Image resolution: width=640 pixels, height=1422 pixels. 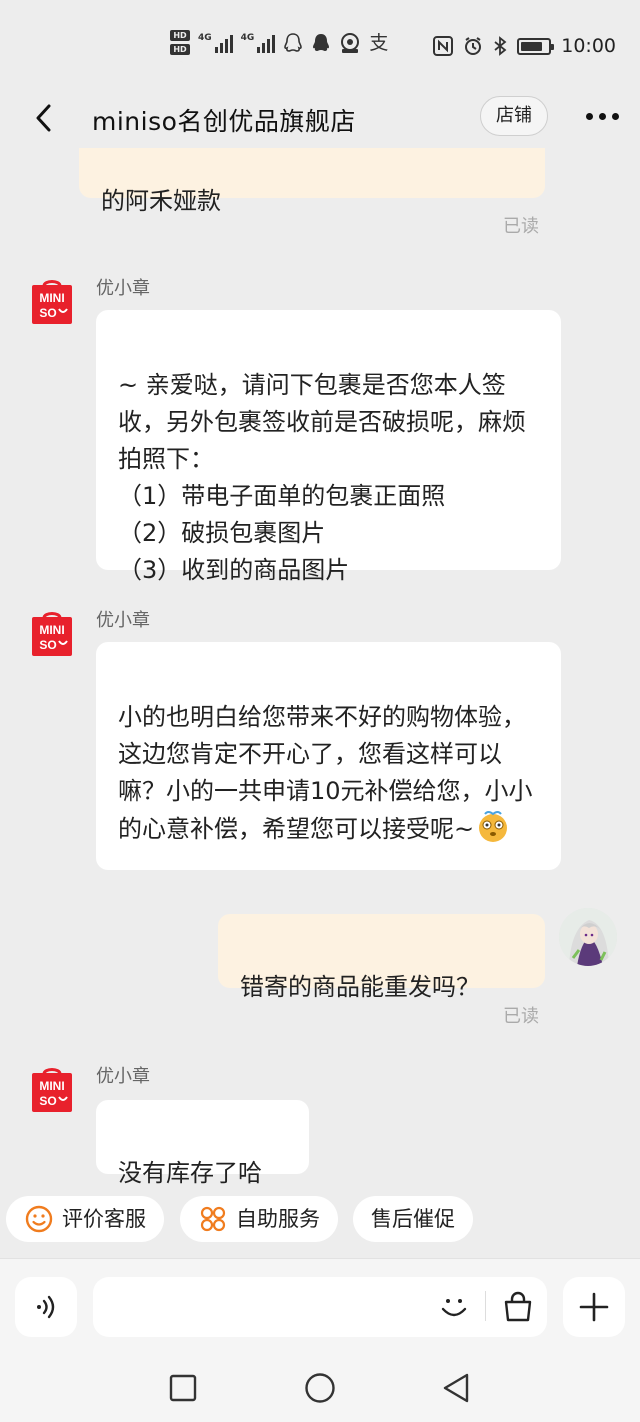 I want to click on shop-button: 店铺, so click(x=514, y=116).